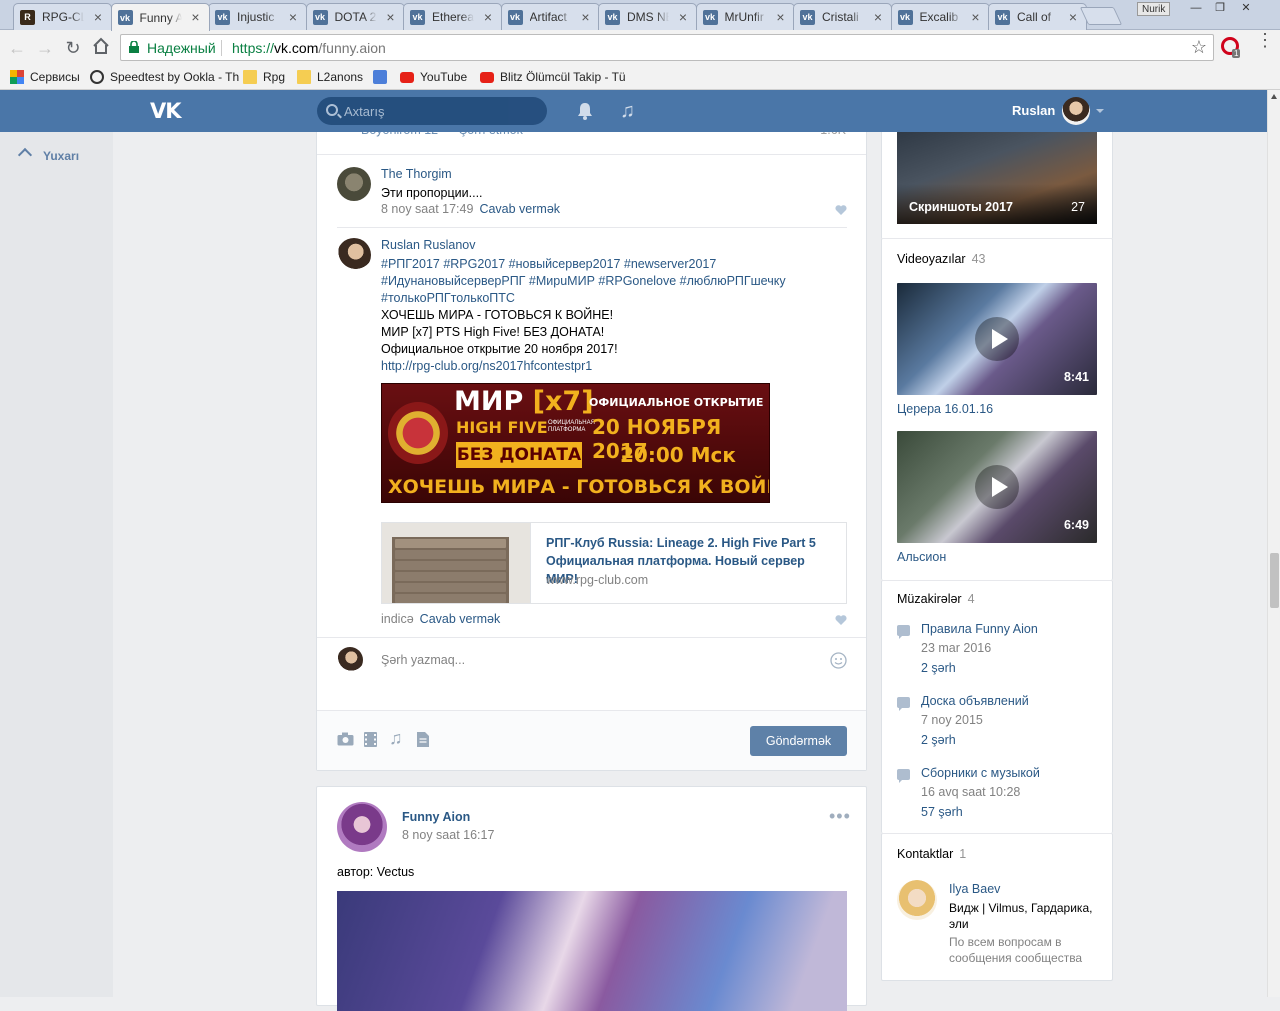 This screenshot has height=1011, width=1280. What do you see at coordinates (936, 599) in the screenshot?
I see `discussions-header: Müzakirələr 4` at bounding box center [936, 599].